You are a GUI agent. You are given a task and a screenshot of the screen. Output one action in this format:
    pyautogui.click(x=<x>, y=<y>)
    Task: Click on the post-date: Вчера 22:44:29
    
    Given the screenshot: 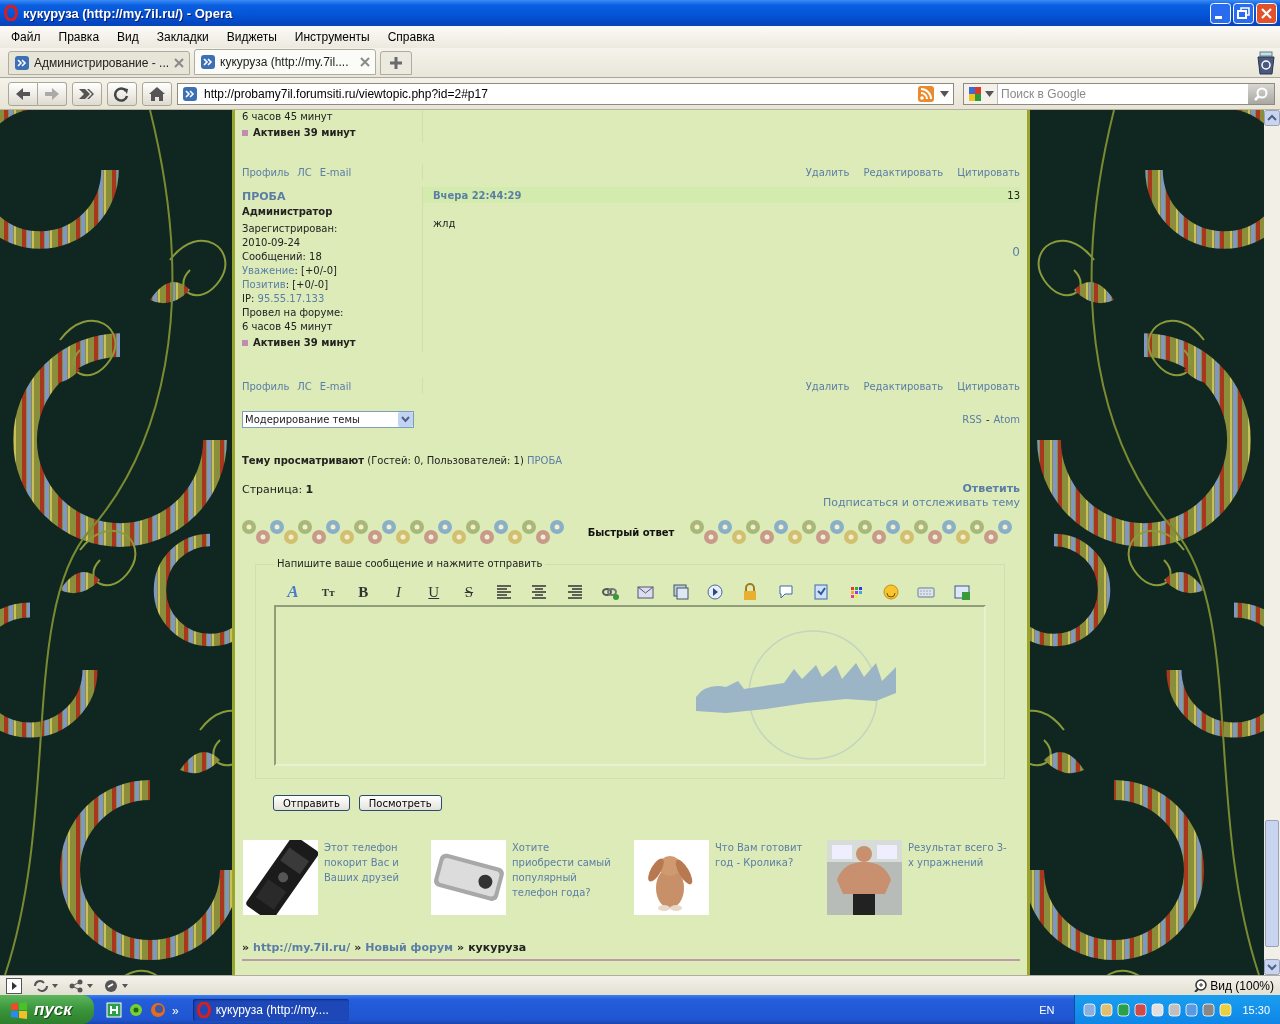 What is the action you would take?
    pyautogui.click(x=477, y=195)
    